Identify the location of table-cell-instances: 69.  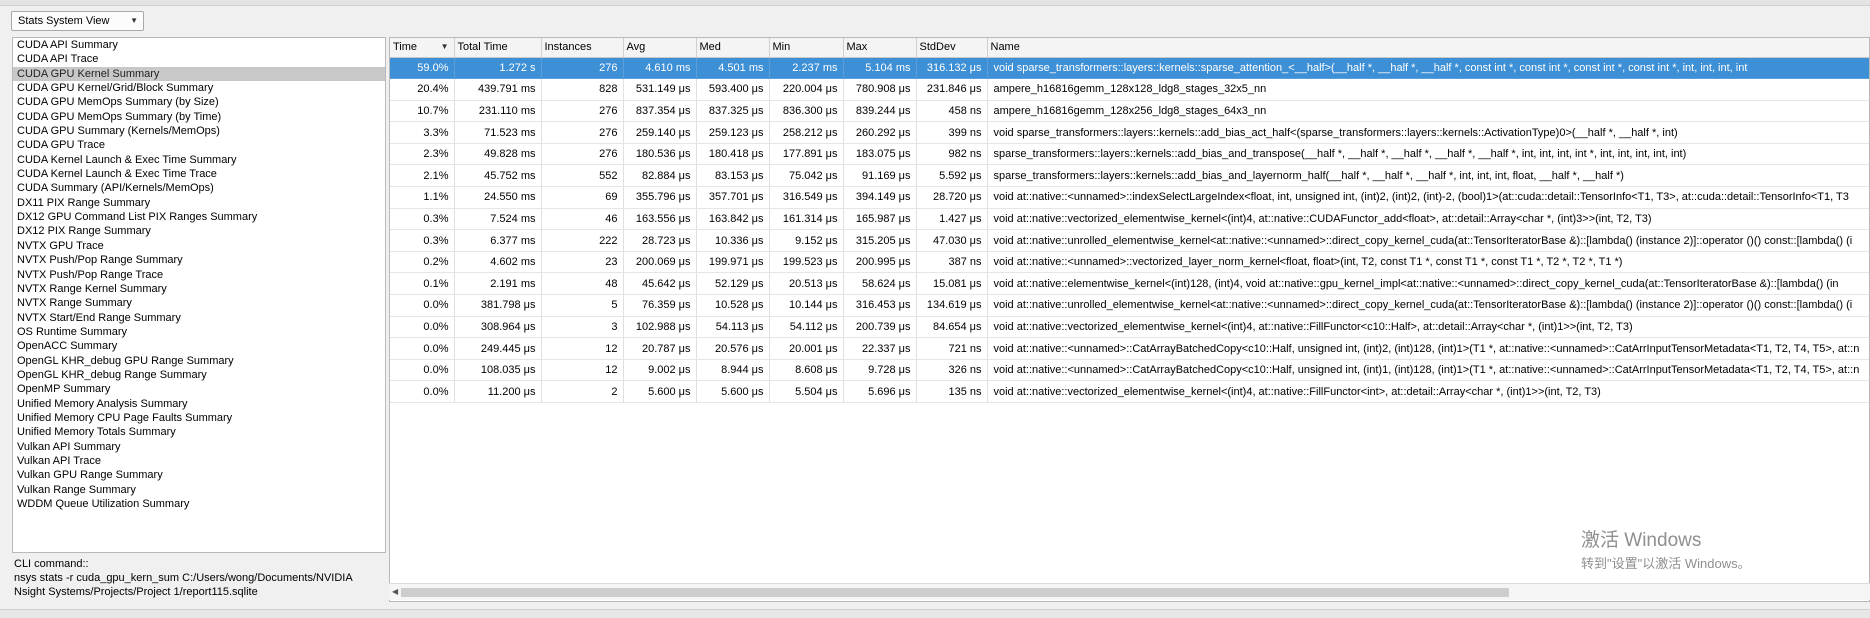
(582, 197).